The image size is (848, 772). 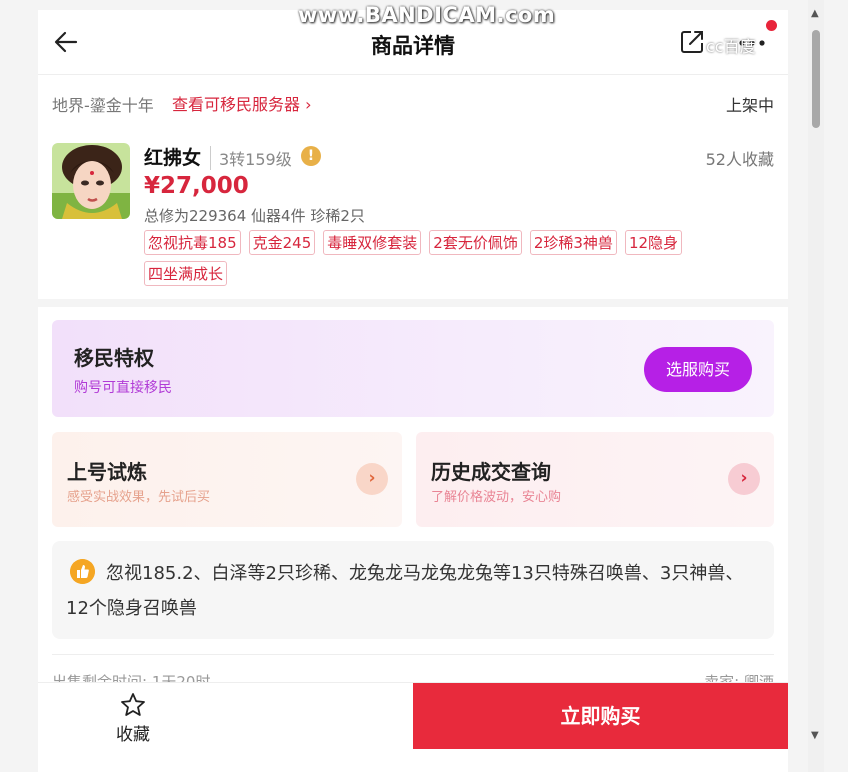 I want to click on feature-tag: 毒睡双修套装, so click(x=372, y=242).